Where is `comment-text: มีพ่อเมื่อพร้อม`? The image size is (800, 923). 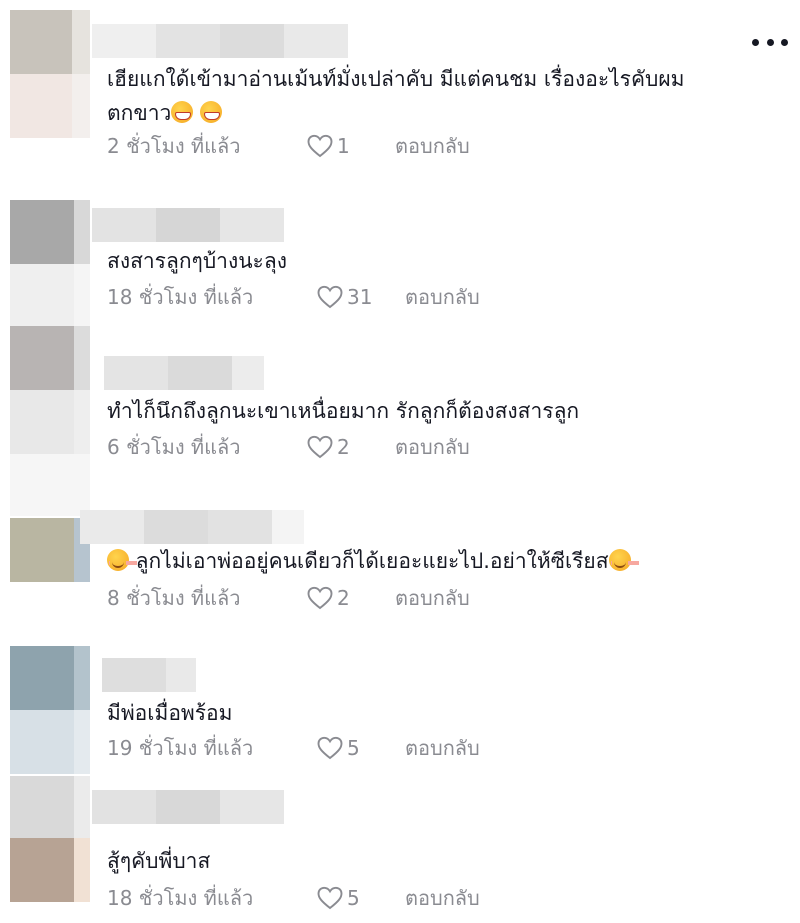
comment-text: มีพ่อเมื่อพร้อม is located at coordinates (170, 713).